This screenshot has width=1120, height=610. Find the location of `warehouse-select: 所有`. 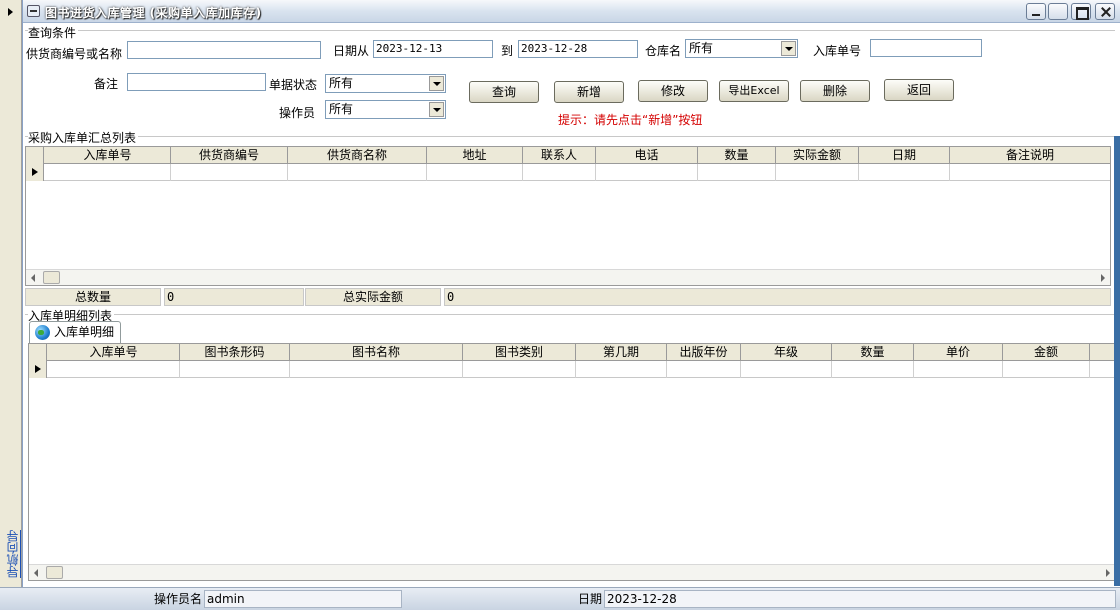

warehouse-select: 所有 is located at coordinates (741, 48).